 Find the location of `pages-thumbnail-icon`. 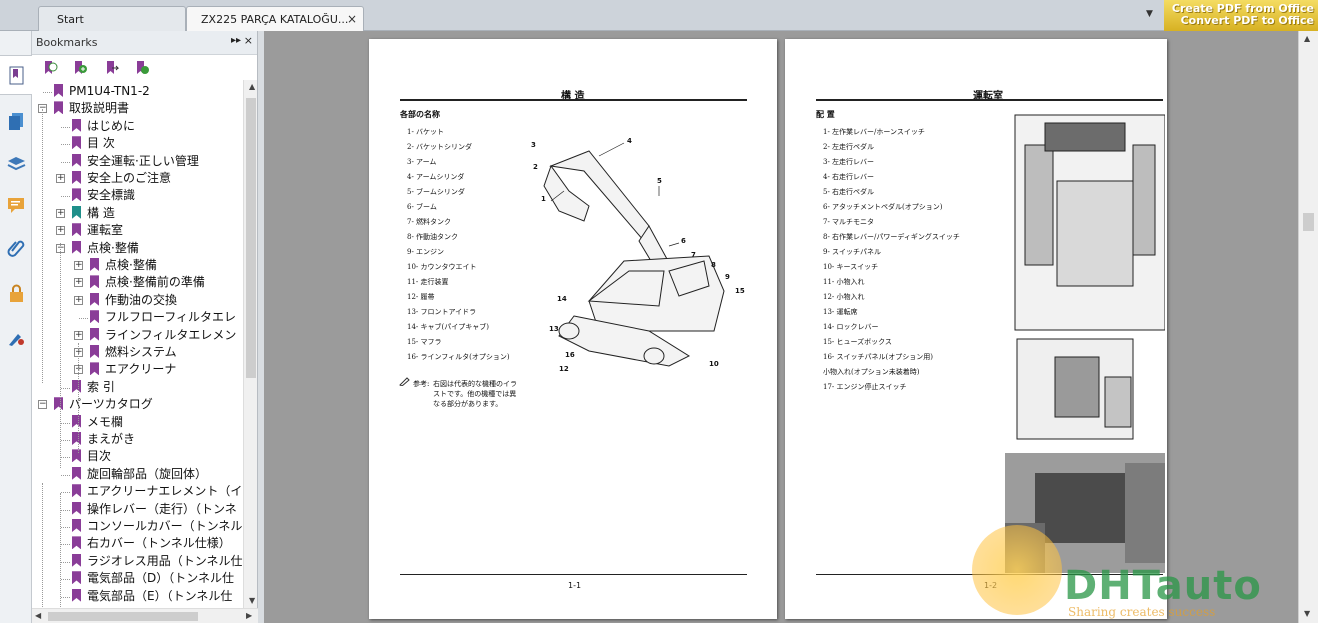

pages-thumbnail-icon is located at coordinates (16, 121).